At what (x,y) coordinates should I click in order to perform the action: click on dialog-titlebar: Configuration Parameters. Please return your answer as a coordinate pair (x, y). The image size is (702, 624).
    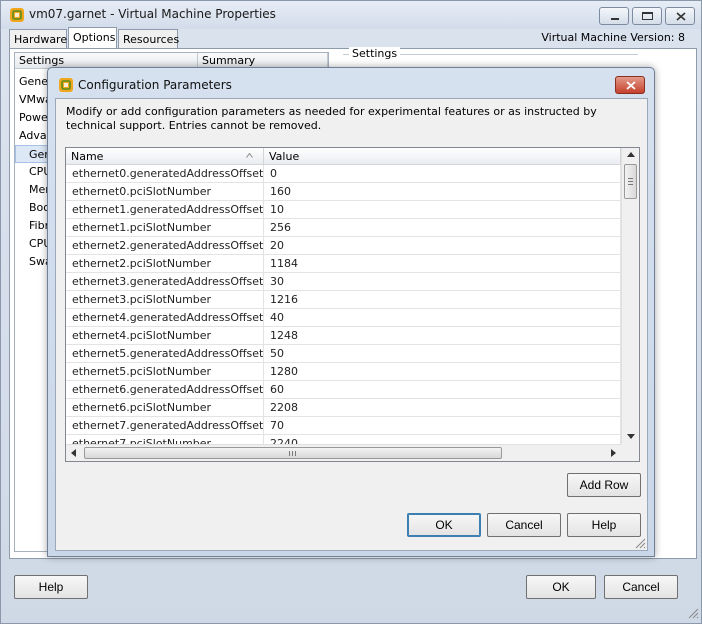
    Looking at the image, I should click on (351, 83).